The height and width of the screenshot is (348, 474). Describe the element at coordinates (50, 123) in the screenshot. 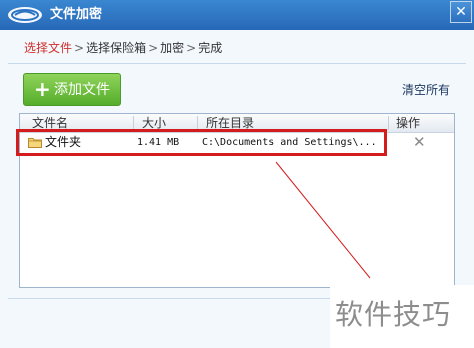

I see `column-header-name: 文件名` at that location.